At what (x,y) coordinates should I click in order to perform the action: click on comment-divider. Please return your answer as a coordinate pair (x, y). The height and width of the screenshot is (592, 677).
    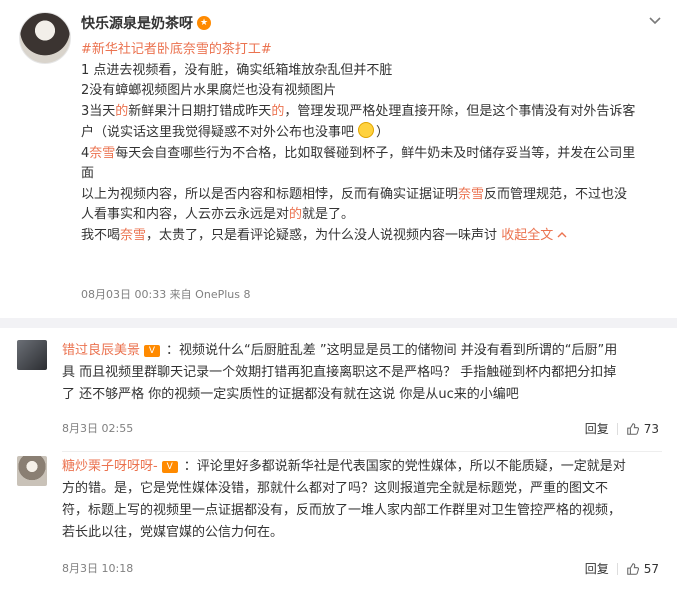
    Looking at the image, I should click on (362, 451).